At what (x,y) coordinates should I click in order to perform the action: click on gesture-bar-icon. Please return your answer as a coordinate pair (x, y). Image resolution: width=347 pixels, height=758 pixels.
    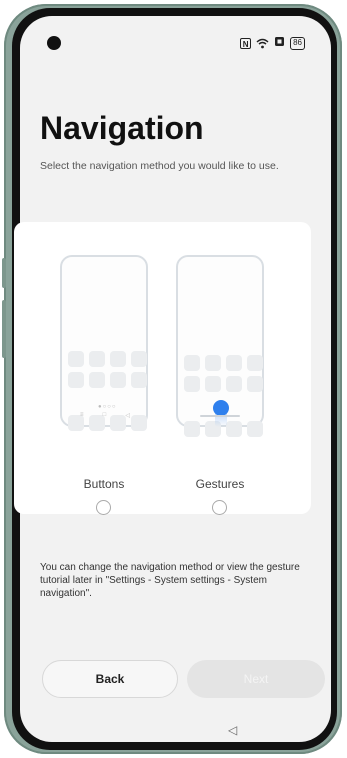
    Looking at the image, I should click on (220, 416).